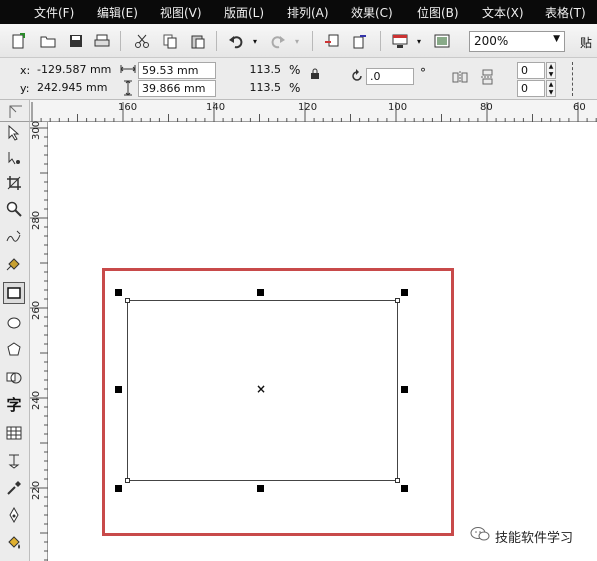 The image size is (597, 561). Describe the element at coordinates (177, 88) in the screenshot. I see `height-field: 39.866 mm` at that location.